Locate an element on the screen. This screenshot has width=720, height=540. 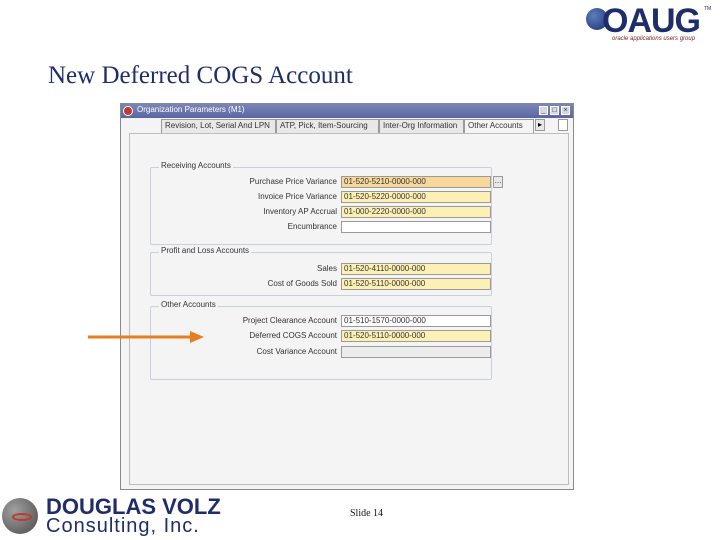
oracle-ring-icon is located at coordinates (22, 517).